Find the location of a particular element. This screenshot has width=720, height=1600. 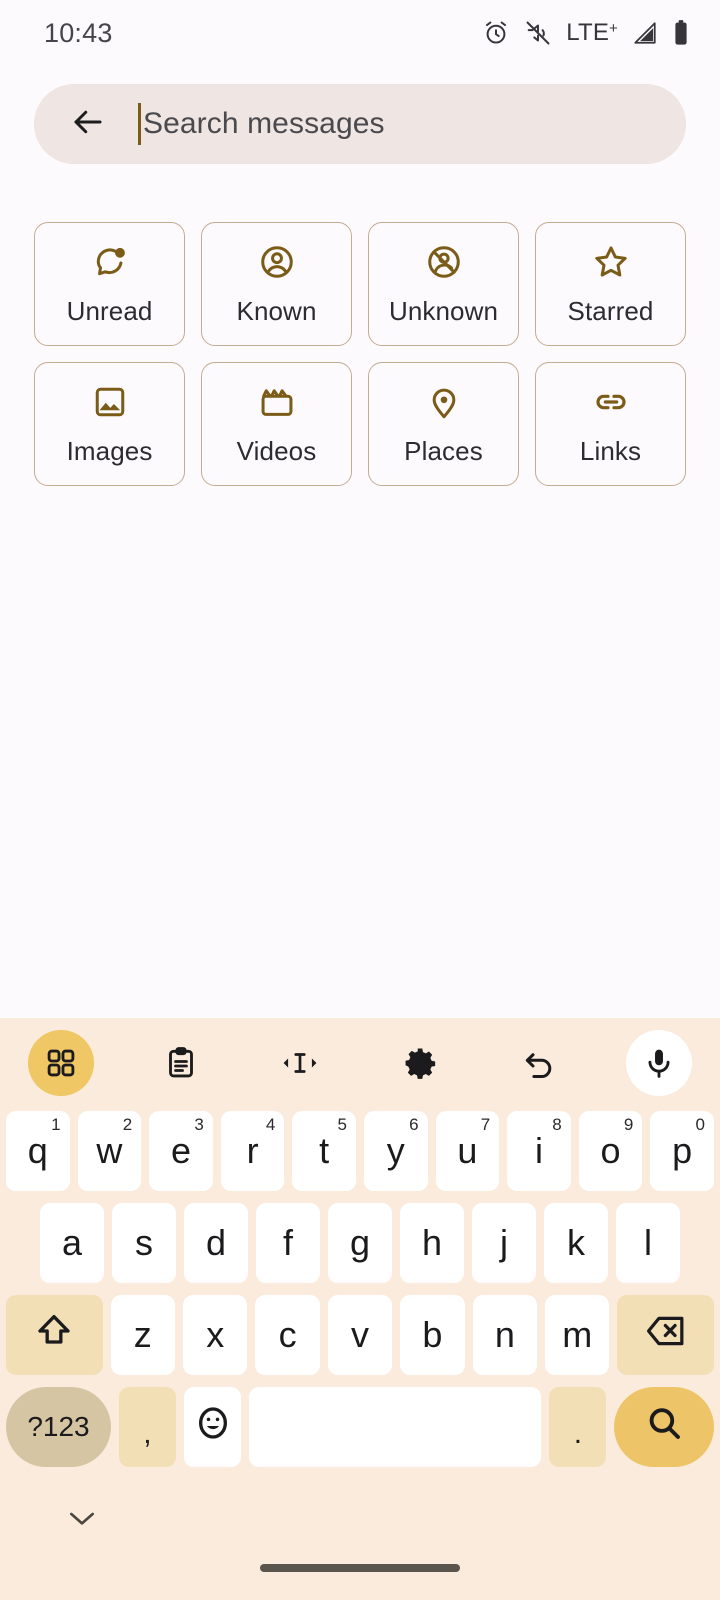

search-icon is located at coordinates (664, 1427).